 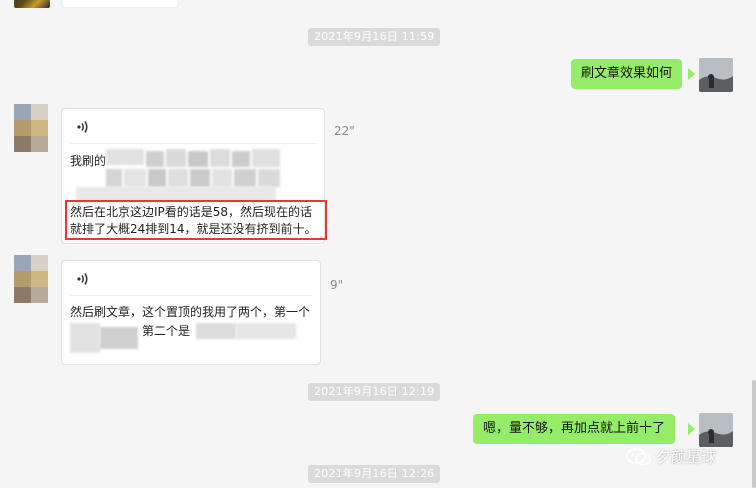 What do you see at coordinates (196, 220) in the screenshot?
I see `highlight-annotation` at bounding box center [196, 220].